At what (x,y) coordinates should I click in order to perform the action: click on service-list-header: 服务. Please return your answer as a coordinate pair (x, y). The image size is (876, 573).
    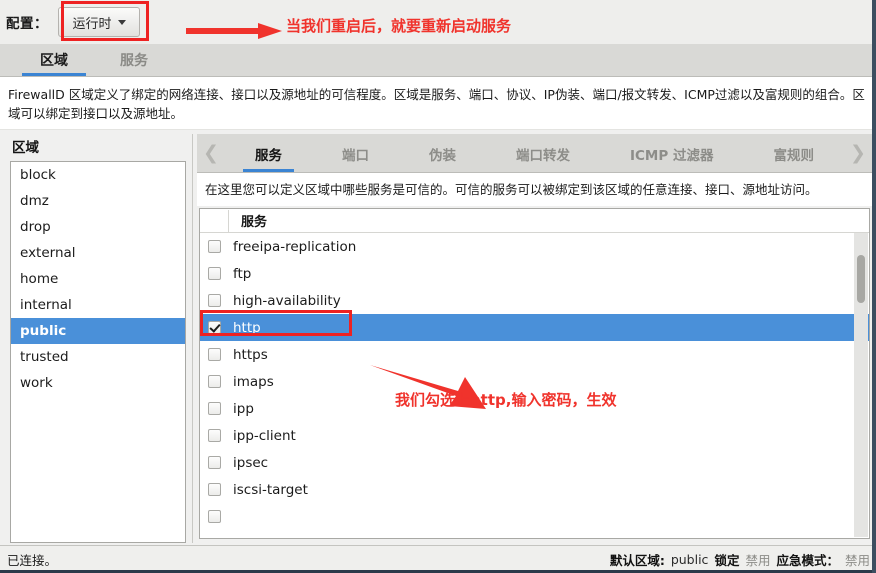
    Looking at the image, I should click on (534, 221).